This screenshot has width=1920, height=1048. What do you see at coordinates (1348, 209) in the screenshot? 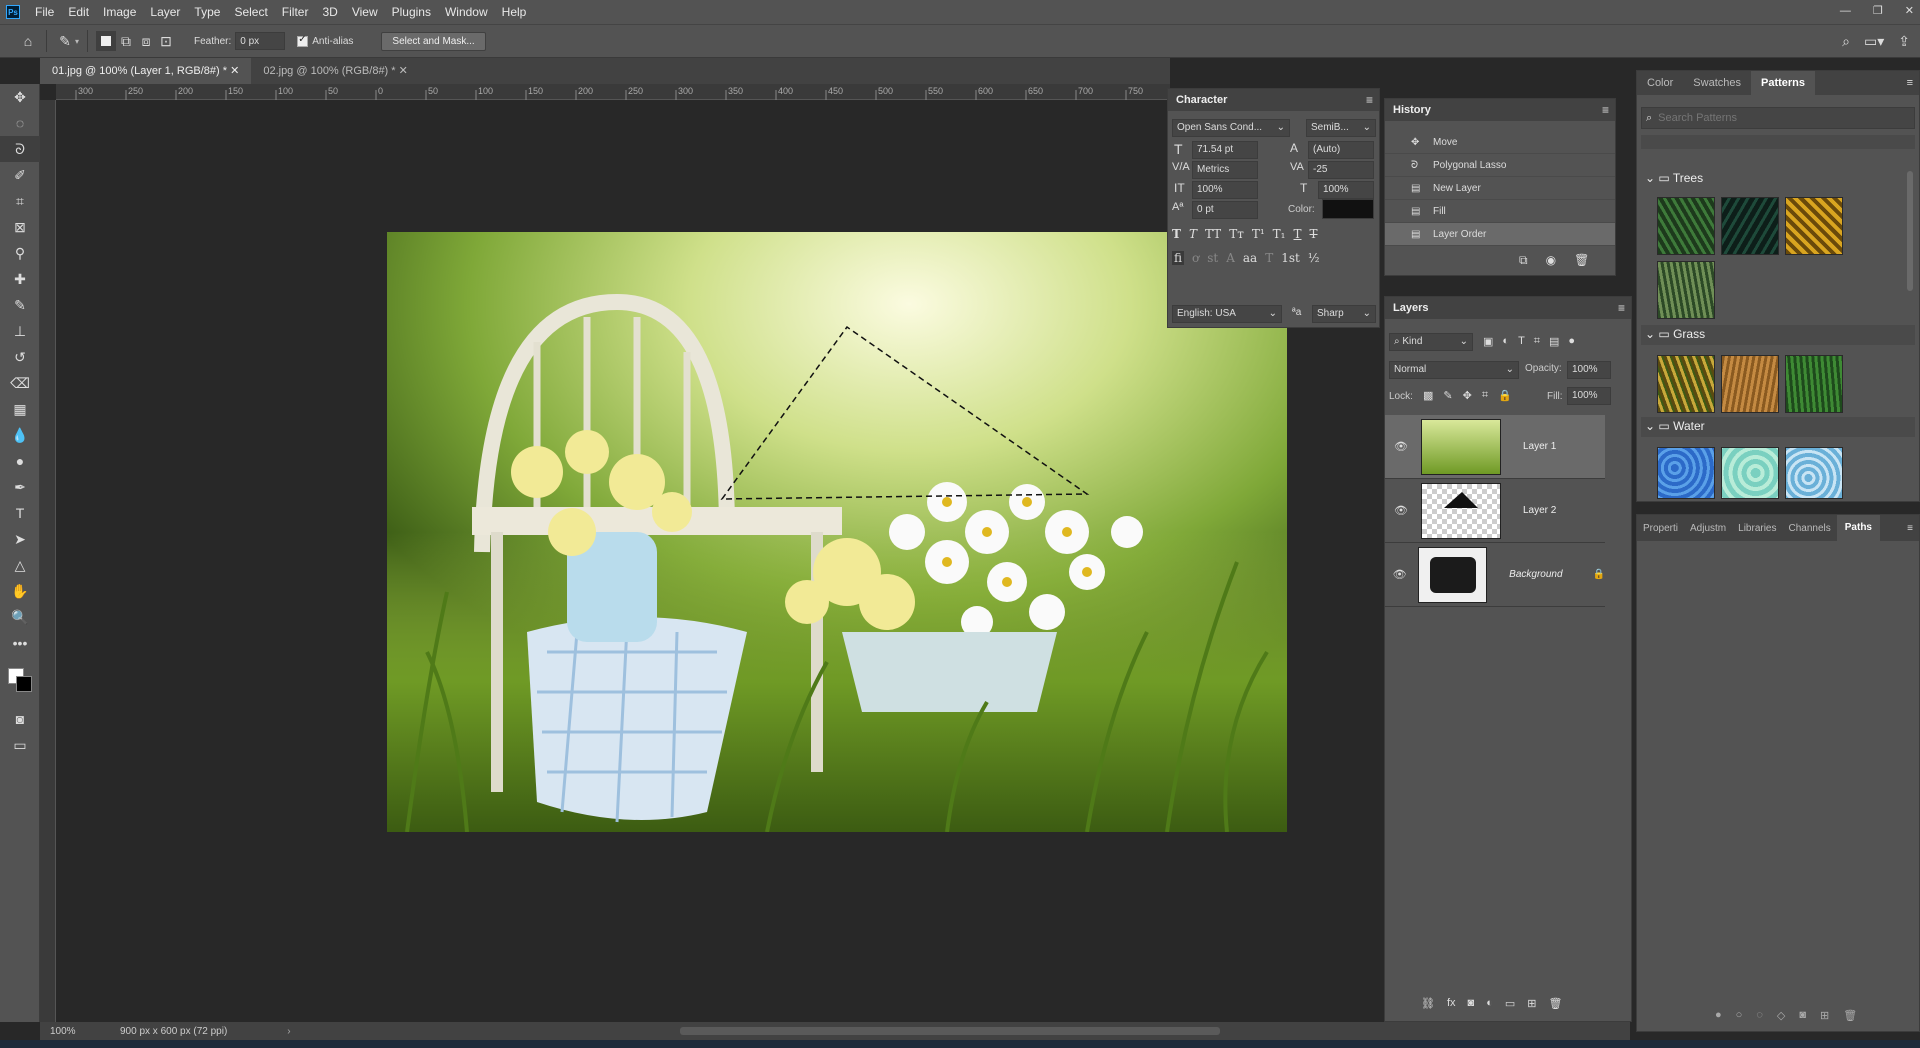
I see `text-color-swatch` at bounding box center [1348, 209].